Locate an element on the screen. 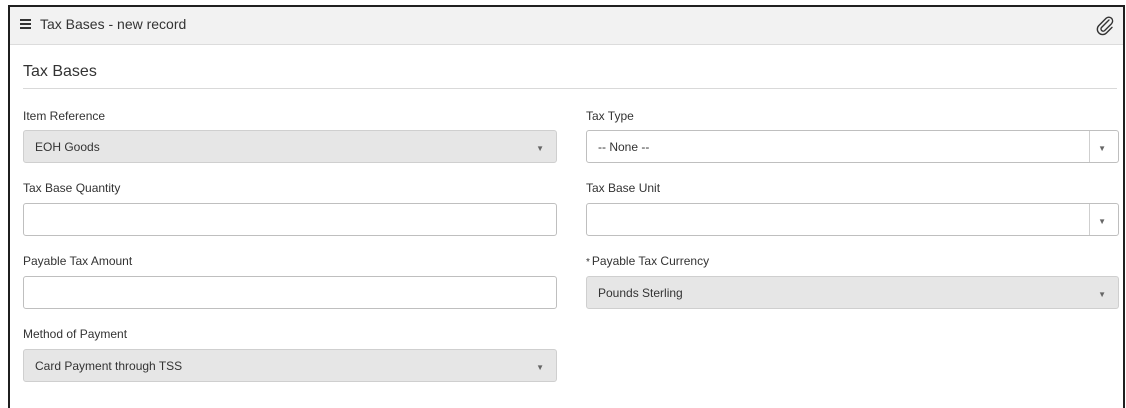  tax-type-select: -- None -- ▼ is located at coordinates (852, 146).